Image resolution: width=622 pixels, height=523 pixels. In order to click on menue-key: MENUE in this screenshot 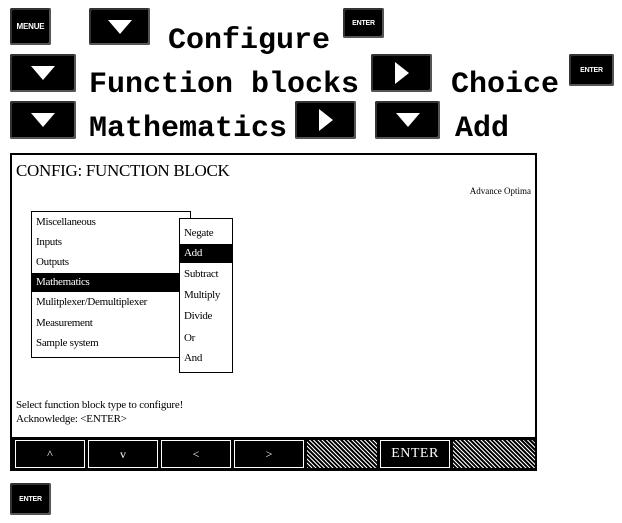, I will do `click(30, 26)`.